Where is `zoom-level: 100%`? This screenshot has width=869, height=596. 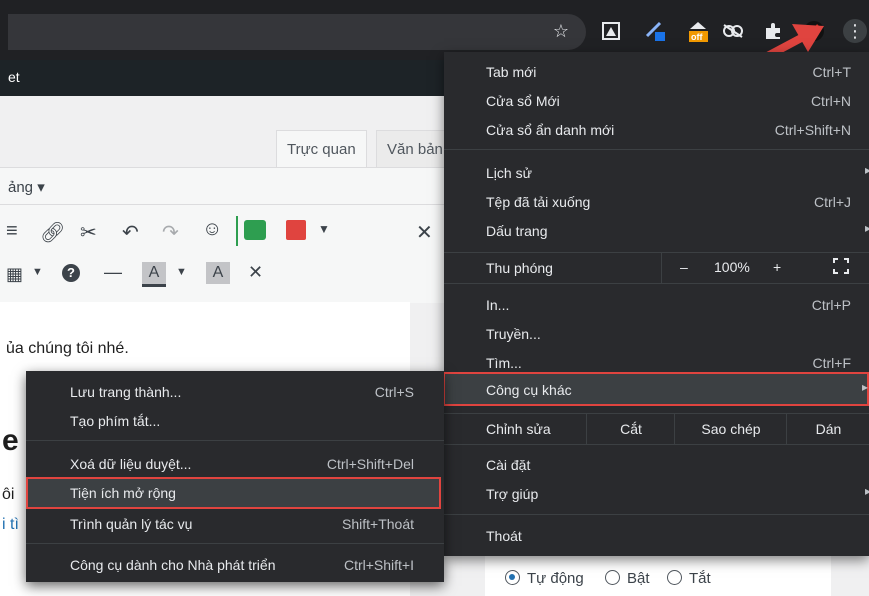
zoom-level: 100% is located at coordinates (732, 267).